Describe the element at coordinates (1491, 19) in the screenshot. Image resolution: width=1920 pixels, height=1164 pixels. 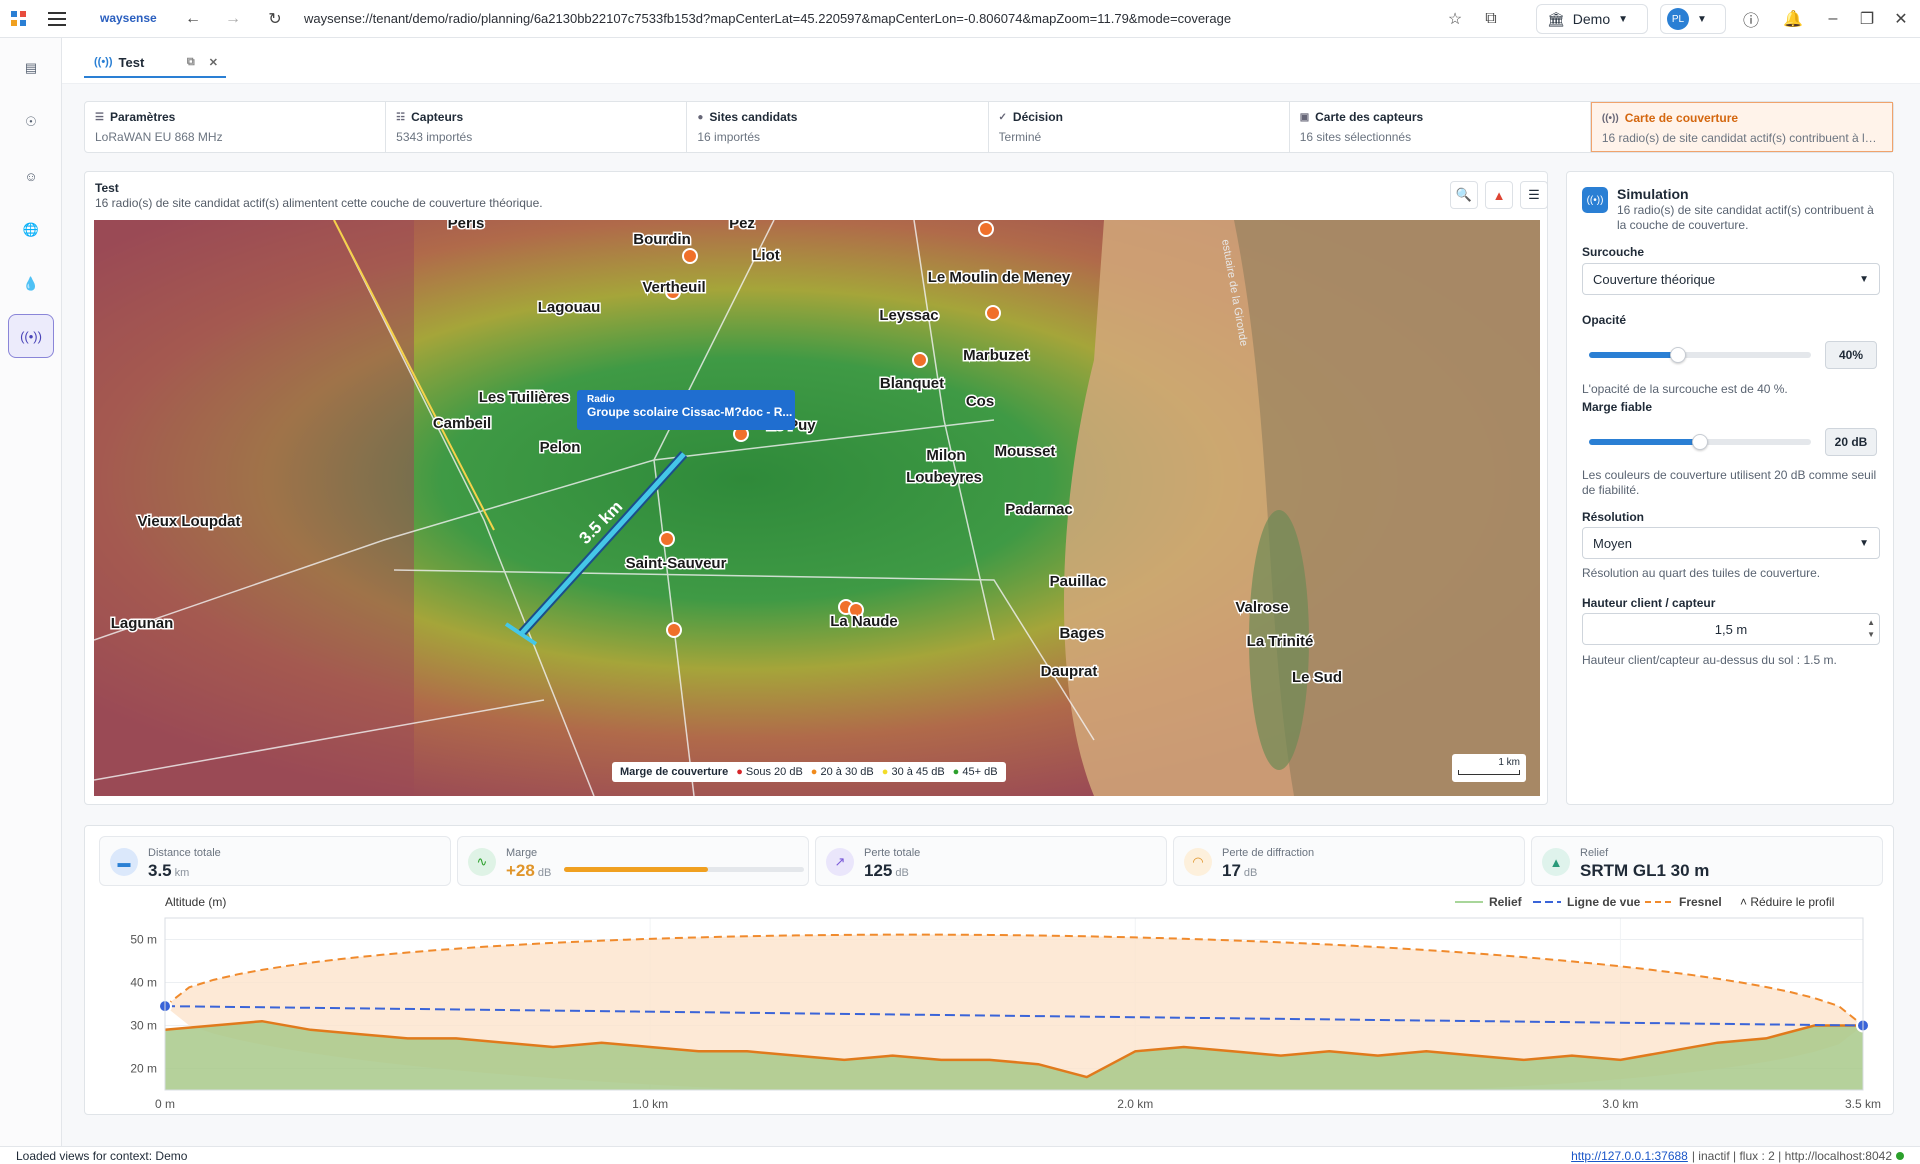
I see `copy-icon: ⧉` at that location.